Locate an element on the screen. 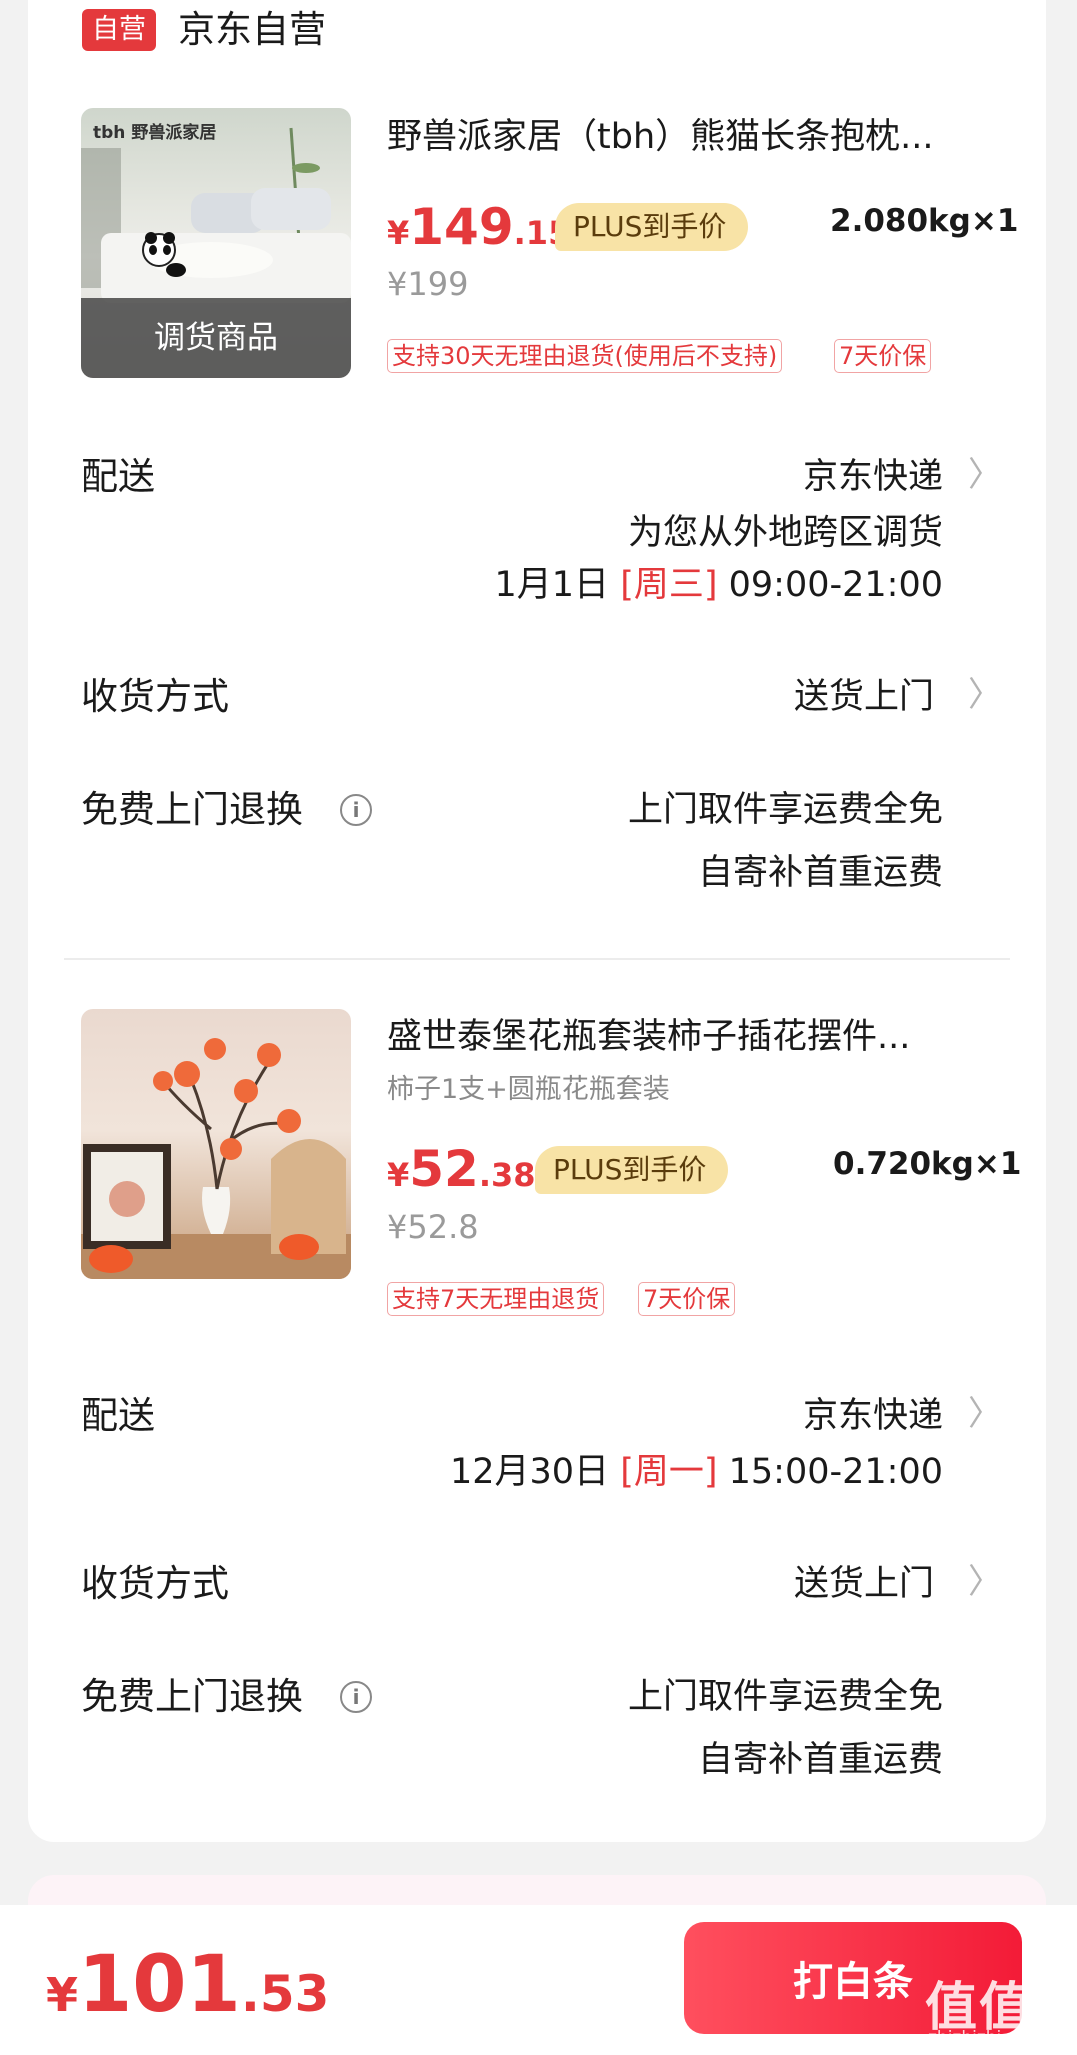  delivery-note: 为您从外地跨区调货 is located at coordinates (785, 533).